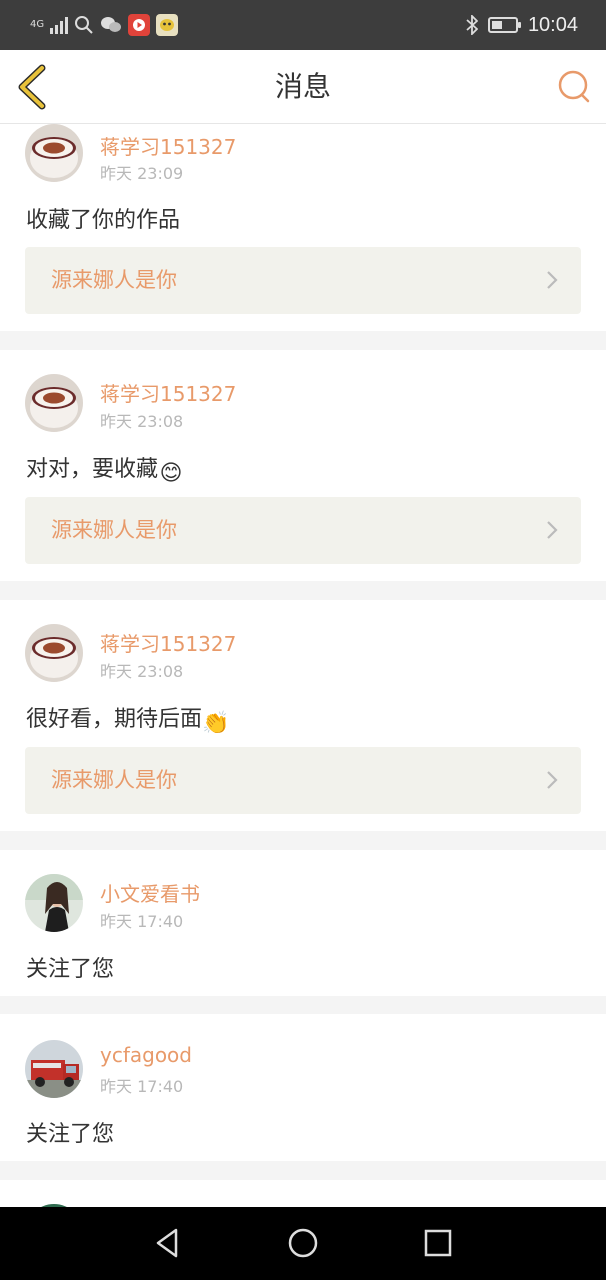 The height and width of the screenshot is (1280, 606). I want to click on status-left: 4G, so click(104, 25).